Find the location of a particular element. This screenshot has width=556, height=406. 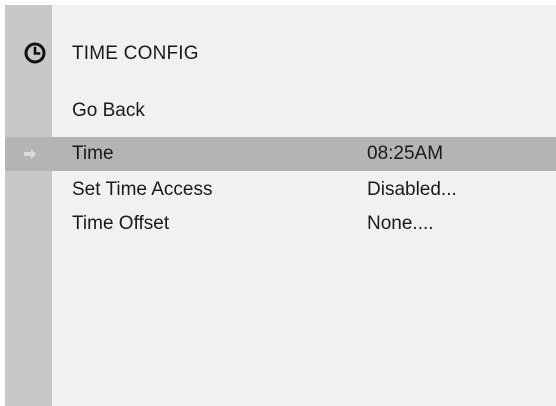

menu-item-value: 08:25AM is located at coordinates (405, 153).